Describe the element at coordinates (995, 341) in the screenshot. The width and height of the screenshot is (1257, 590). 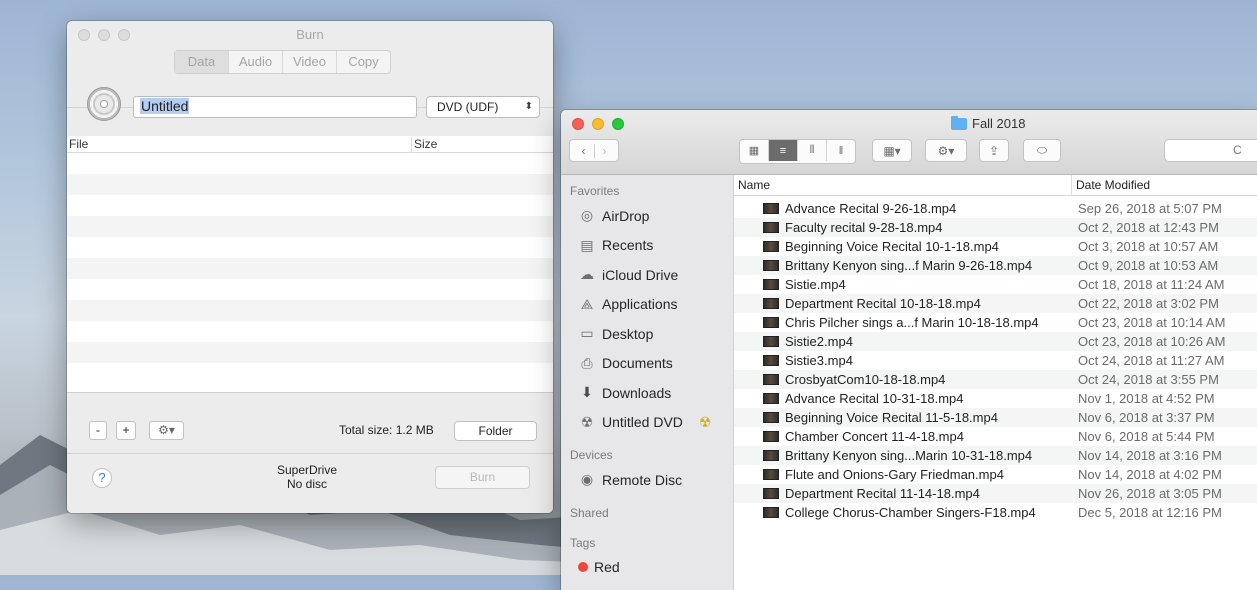
I see `table-row: Sistie2.mp4 Oct 23, 2018 at 10:26 AM` at that location.